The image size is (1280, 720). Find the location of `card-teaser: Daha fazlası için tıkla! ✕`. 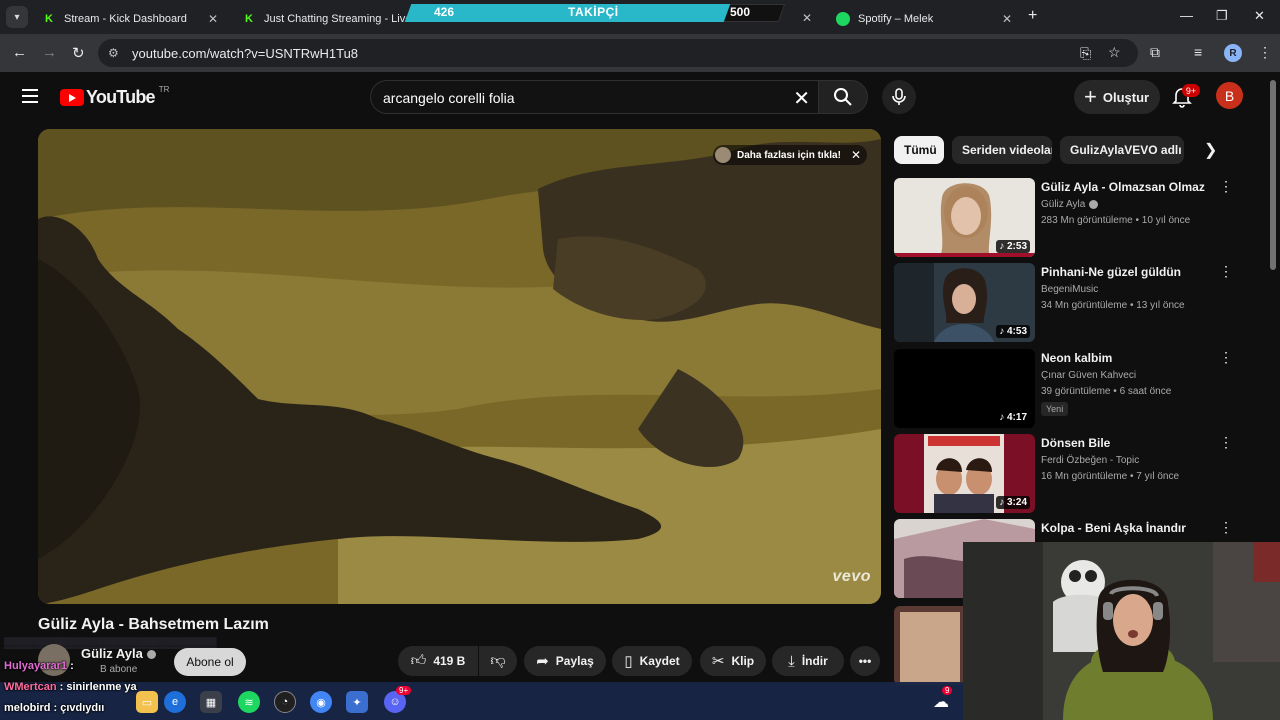

card-teaser: Daha fazlası için tıkla! ✕ is located at coordinates (790, 155).